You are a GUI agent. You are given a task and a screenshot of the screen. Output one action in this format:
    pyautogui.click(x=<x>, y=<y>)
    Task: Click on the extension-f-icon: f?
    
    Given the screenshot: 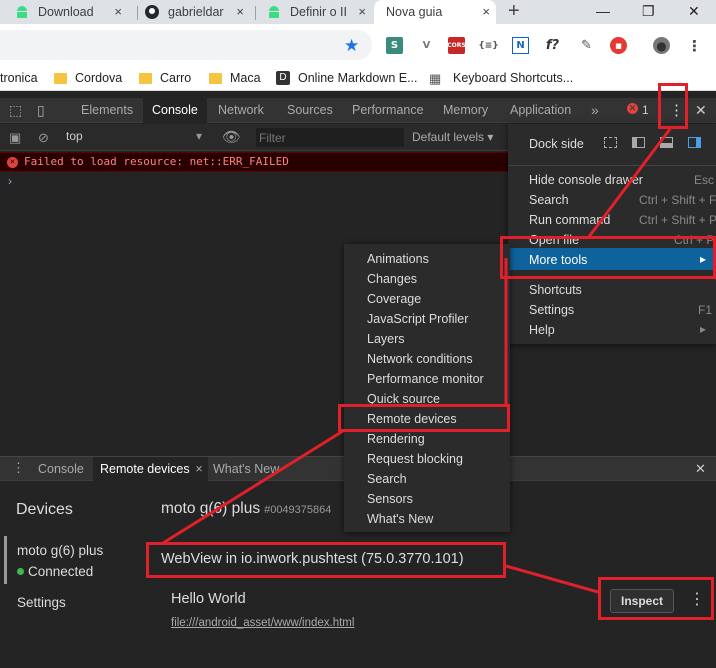 What is the action you would take?
    pyautogui.click(x=552, y=45)
    